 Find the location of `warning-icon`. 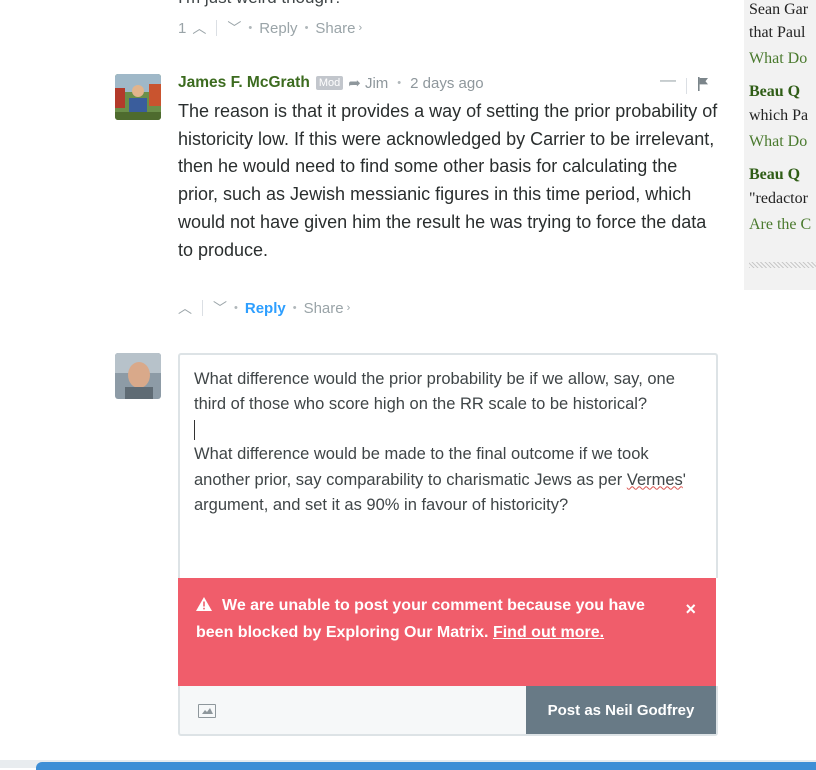

warning-icon is located at coordinates (204, 605).